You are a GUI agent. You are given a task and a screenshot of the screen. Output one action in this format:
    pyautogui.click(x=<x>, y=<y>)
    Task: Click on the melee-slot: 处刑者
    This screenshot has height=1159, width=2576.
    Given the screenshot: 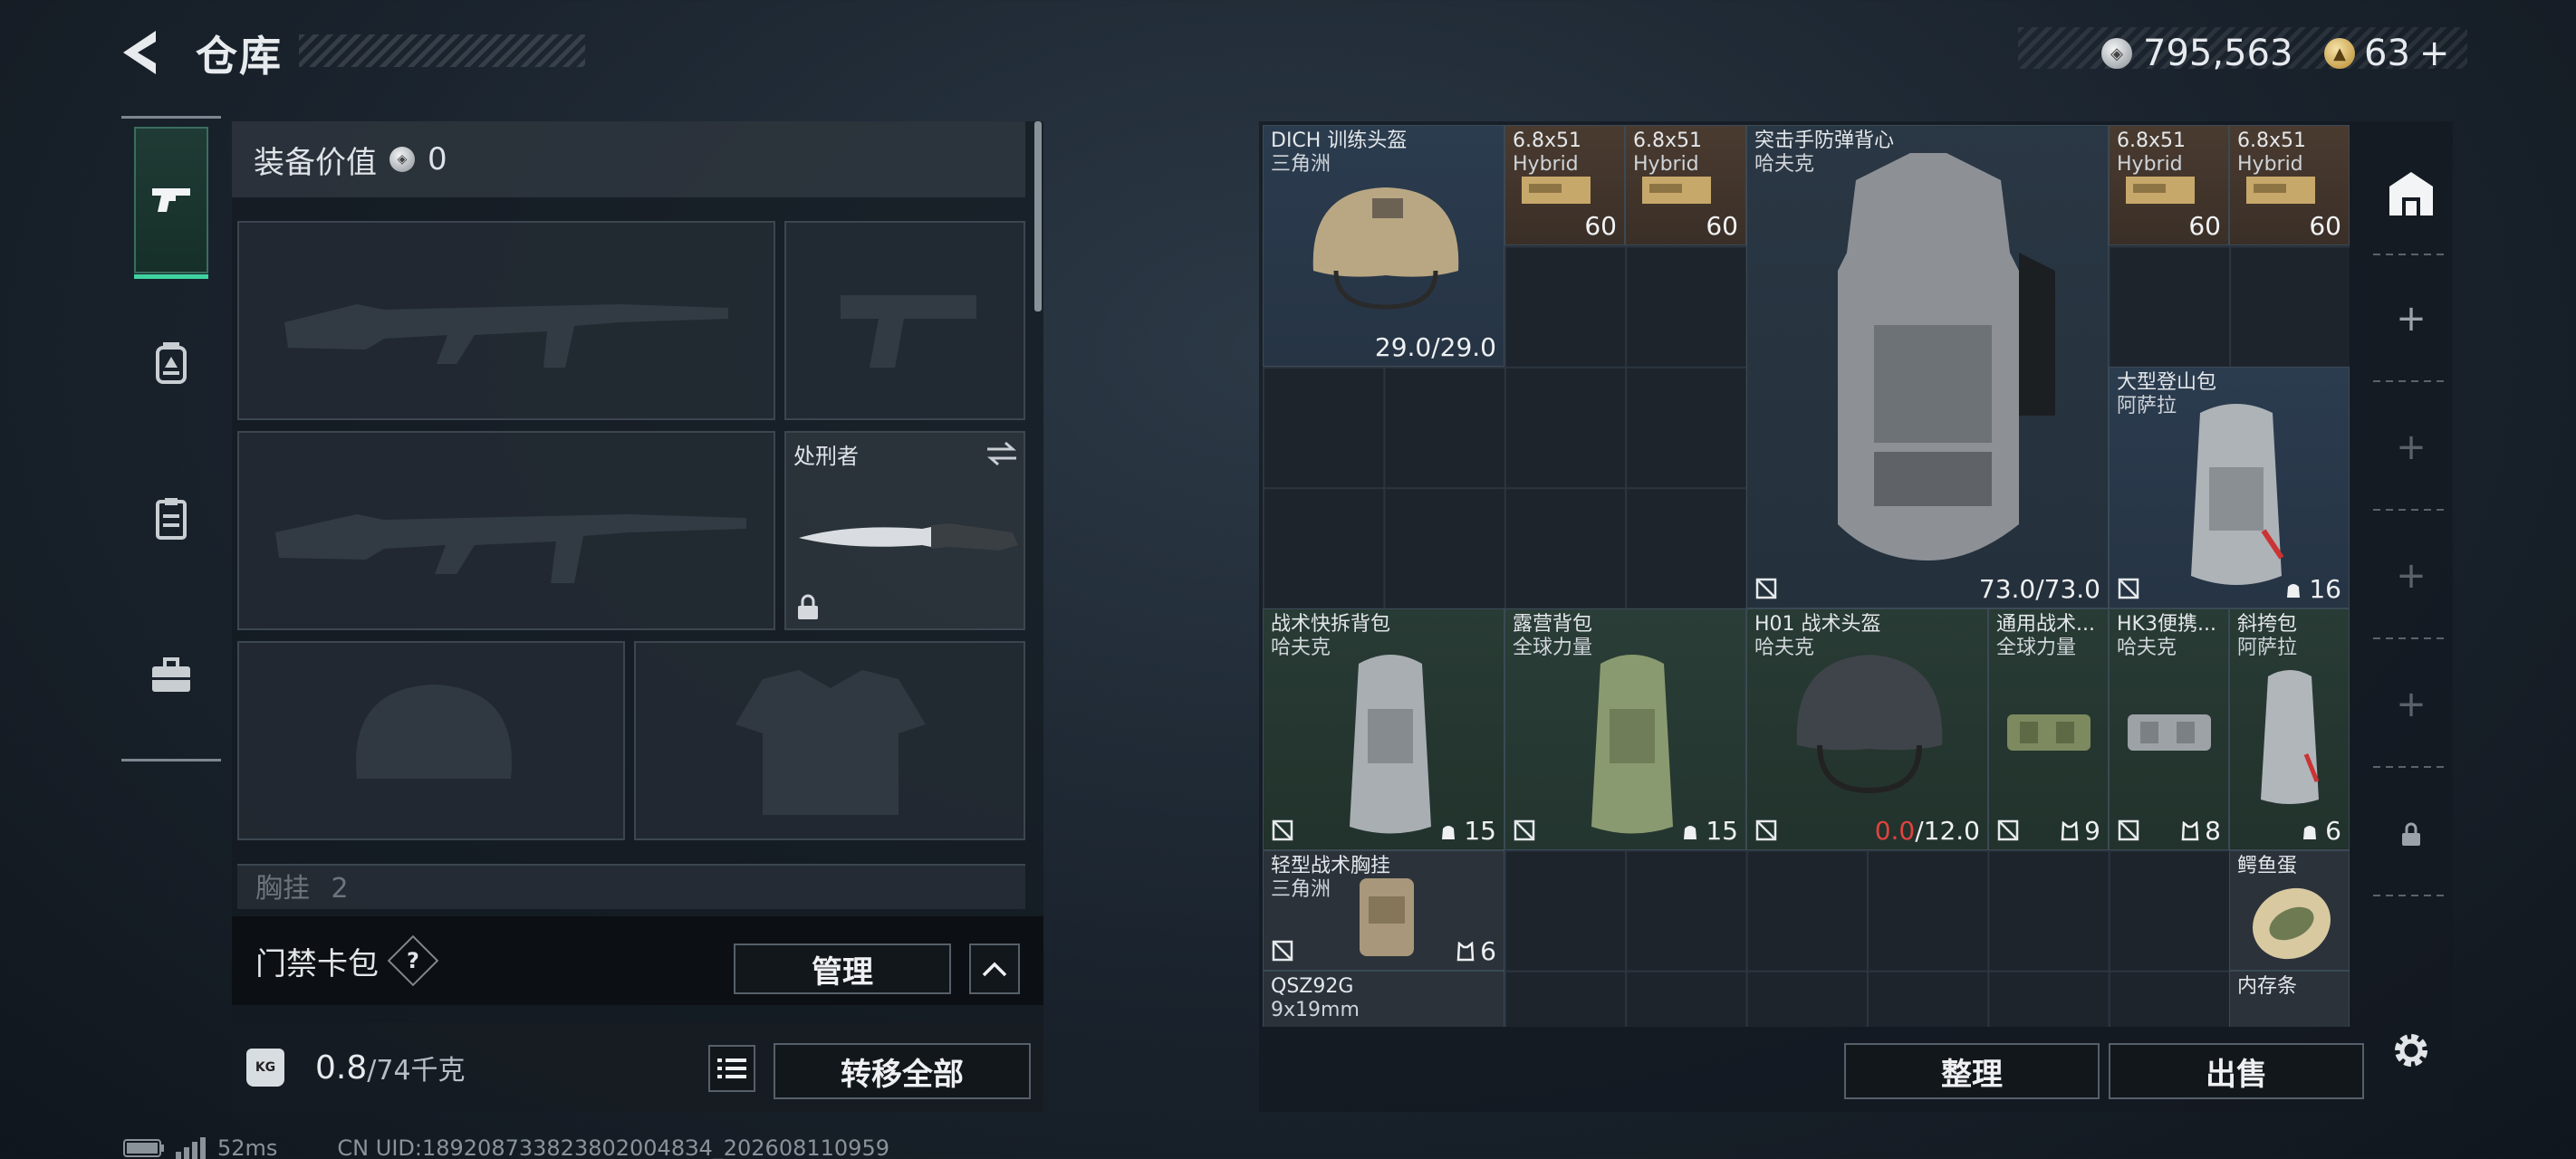 What is the action you would take?
    pyautogui.click(x=904, y=531)
    